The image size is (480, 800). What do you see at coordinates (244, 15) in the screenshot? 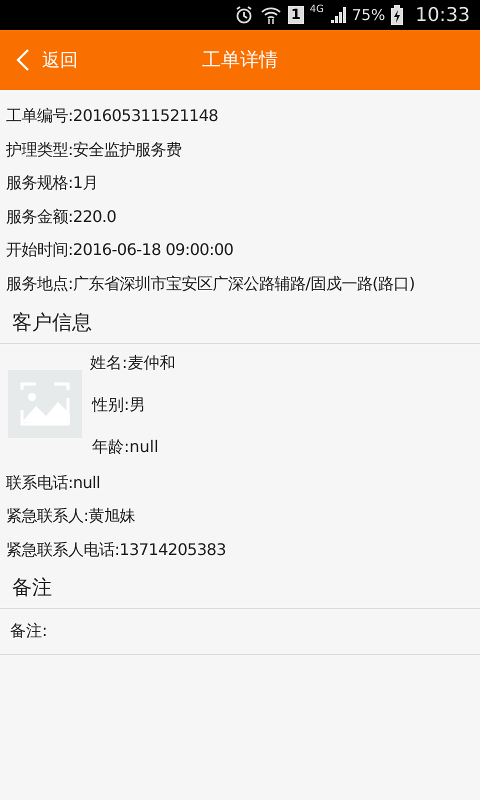
I see `alarm-clock-icon` at bounding box center [244, 15].